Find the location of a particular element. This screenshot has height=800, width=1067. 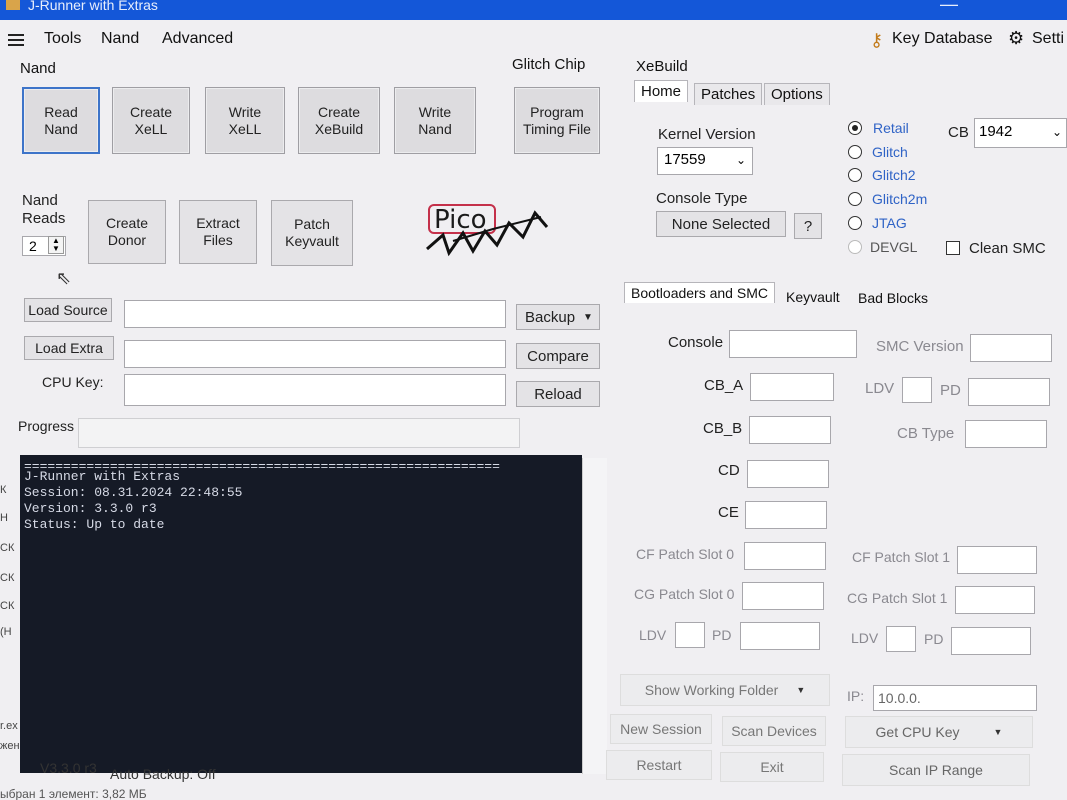

tab-home: Home is located at coordinates (661, 91).